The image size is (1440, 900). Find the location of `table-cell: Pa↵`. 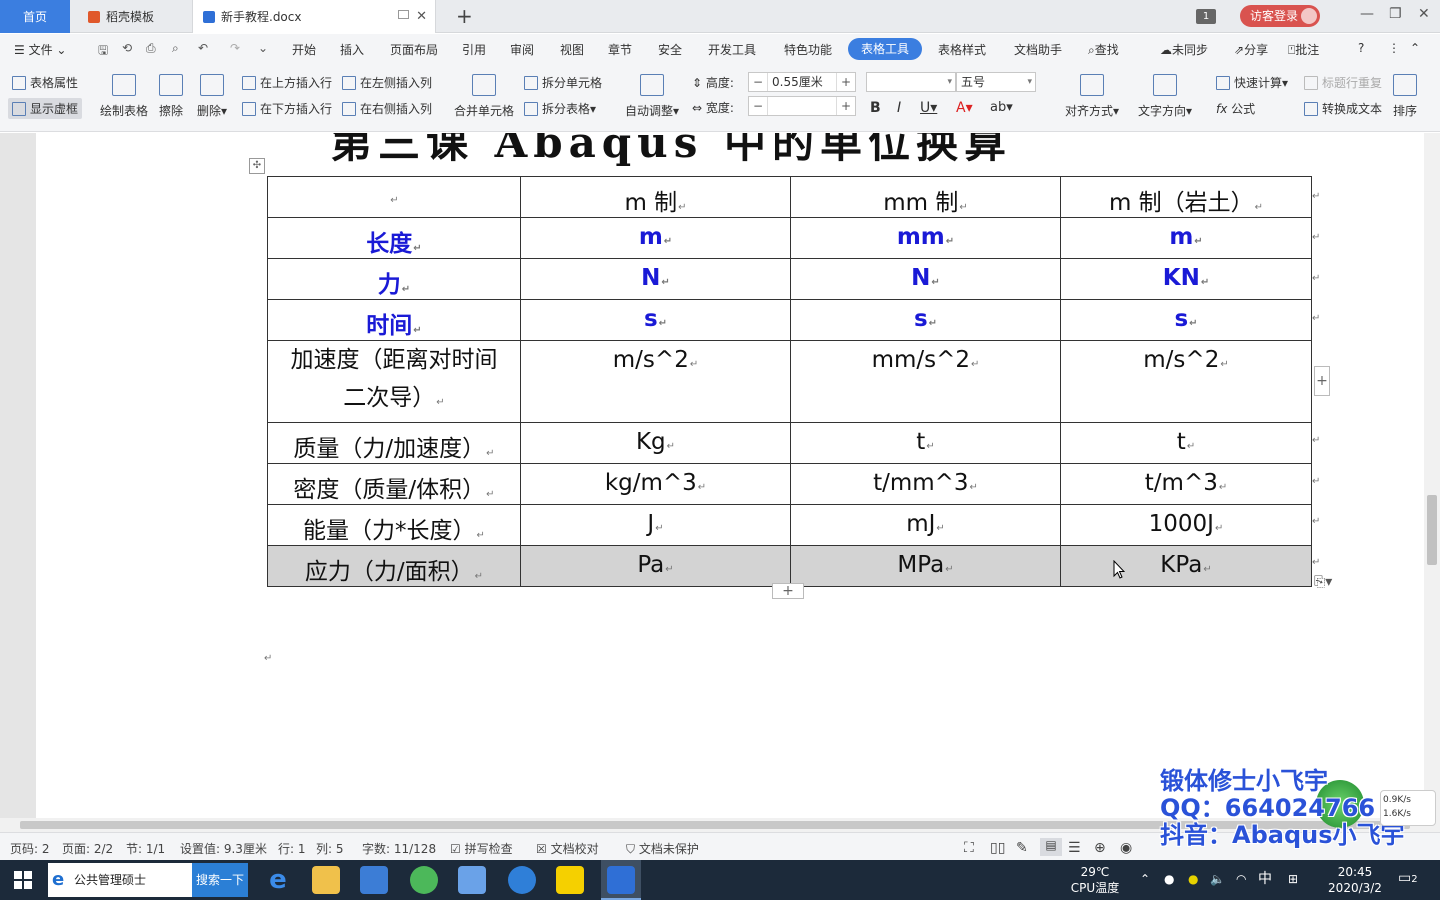

table-cell: Pa↵ is located at coordinates (655, 566).